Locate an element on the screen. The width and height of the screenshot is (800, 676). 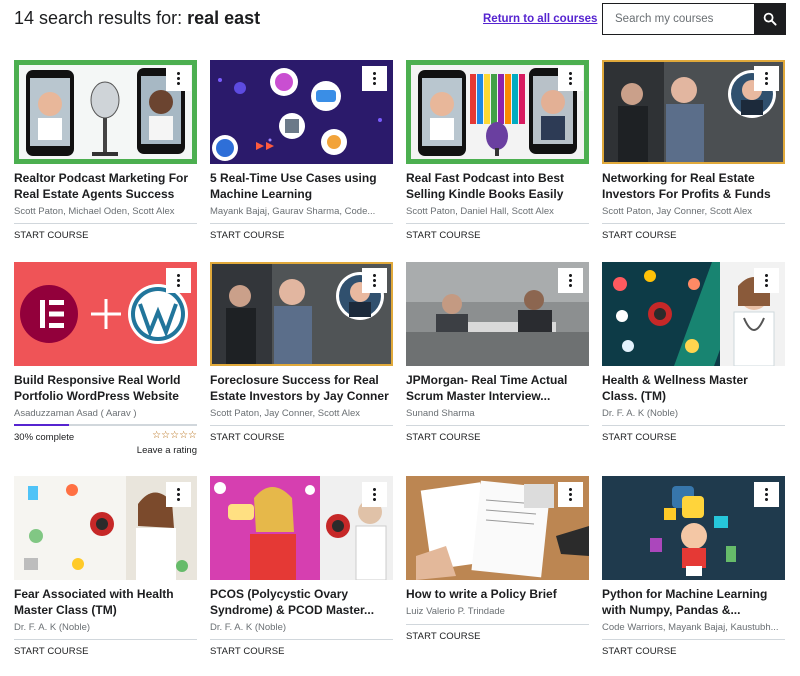
results-count-text: 14 search results for: is located at coordinates (98, 18).